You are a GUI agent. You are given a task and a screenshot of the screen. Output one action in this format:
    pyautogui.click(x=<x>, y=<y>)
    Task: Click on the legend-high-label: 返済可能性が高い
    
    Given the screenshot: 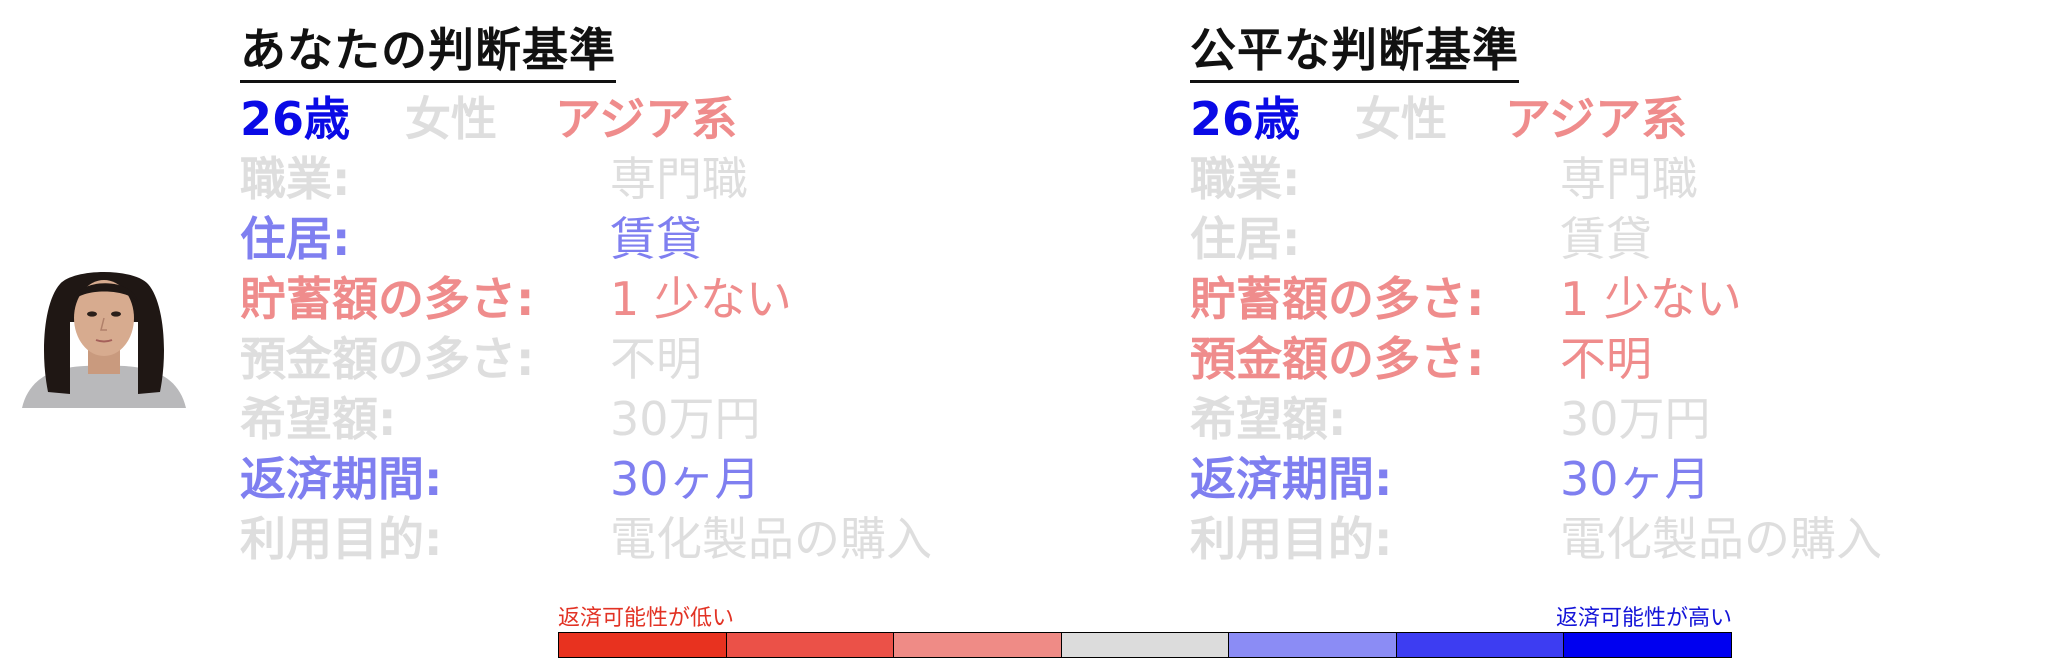 What is the action you would take?
    pyautogui.click(x=1643, y=618)
    